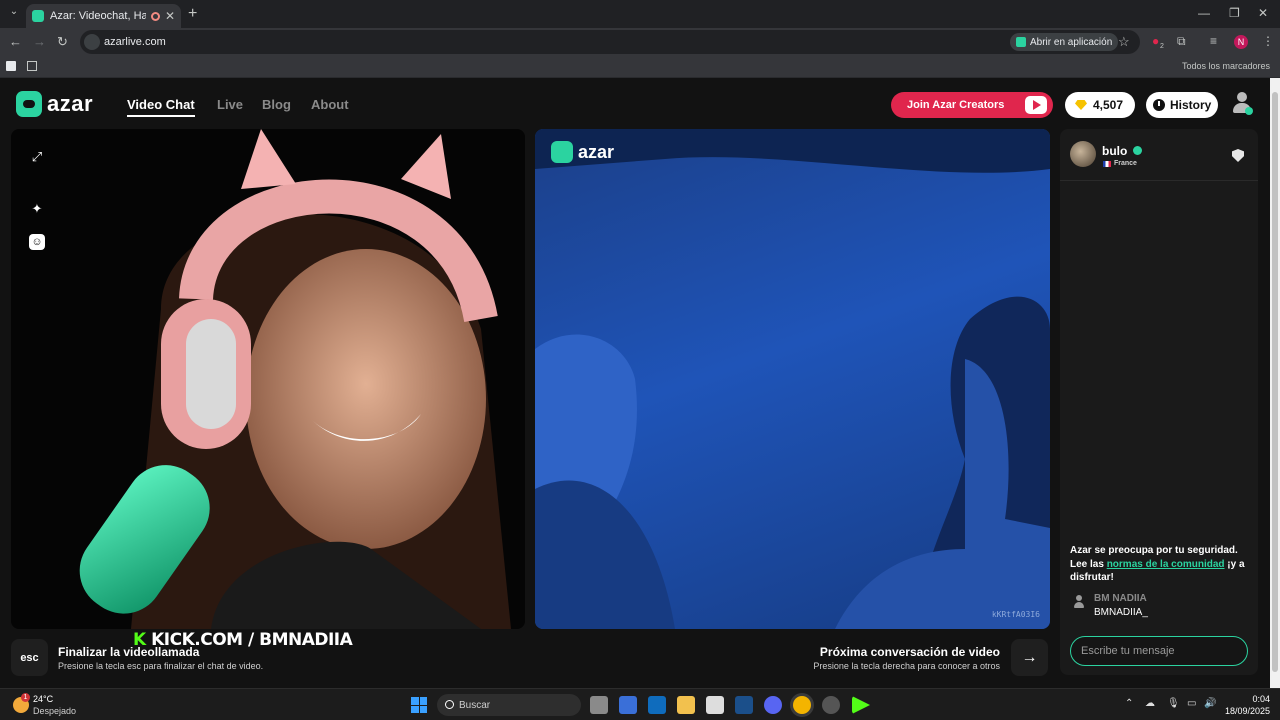 The height and width of the screenshot is (720, 1280). What do you see at coordinates (610, 42) in the screenshot?
I see `address-bar: azarlive.com Abrir en aplicación ☆` at bounding box center [610, 42].